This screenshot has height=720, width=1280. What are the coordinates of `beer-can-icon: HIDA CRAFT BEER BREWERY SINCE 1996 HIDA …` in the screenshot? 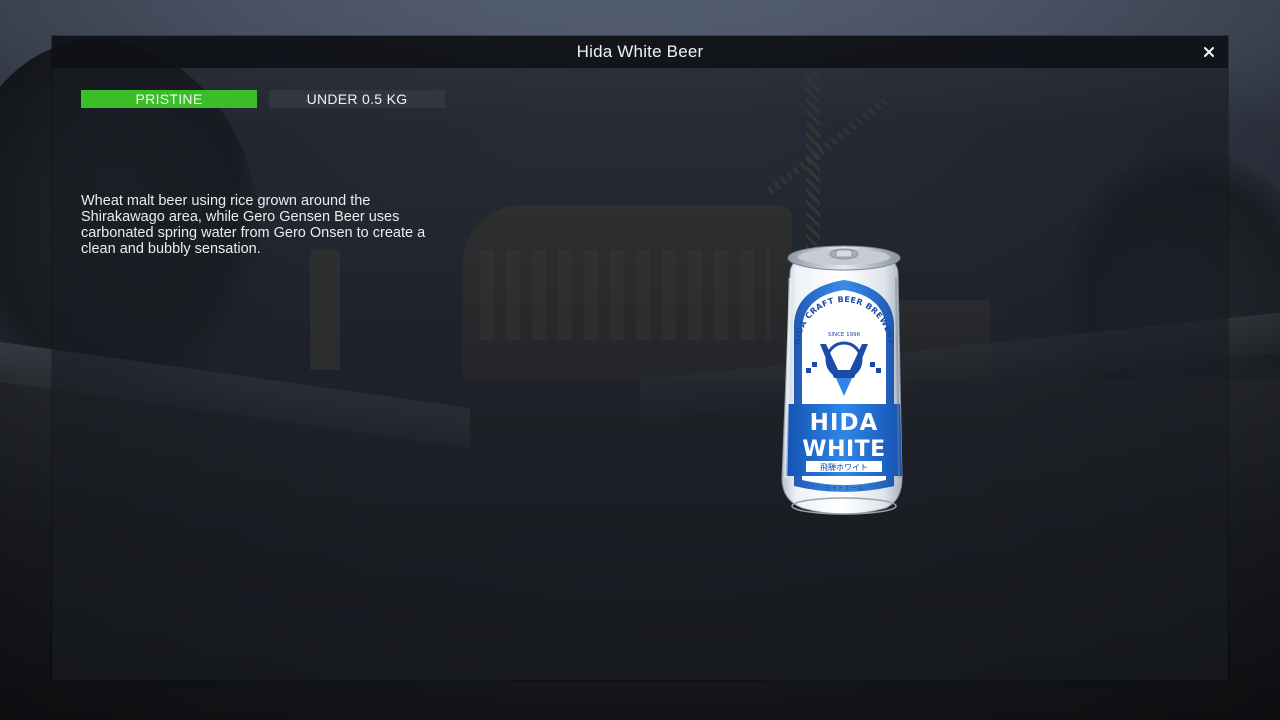 It's located at (842, 375).